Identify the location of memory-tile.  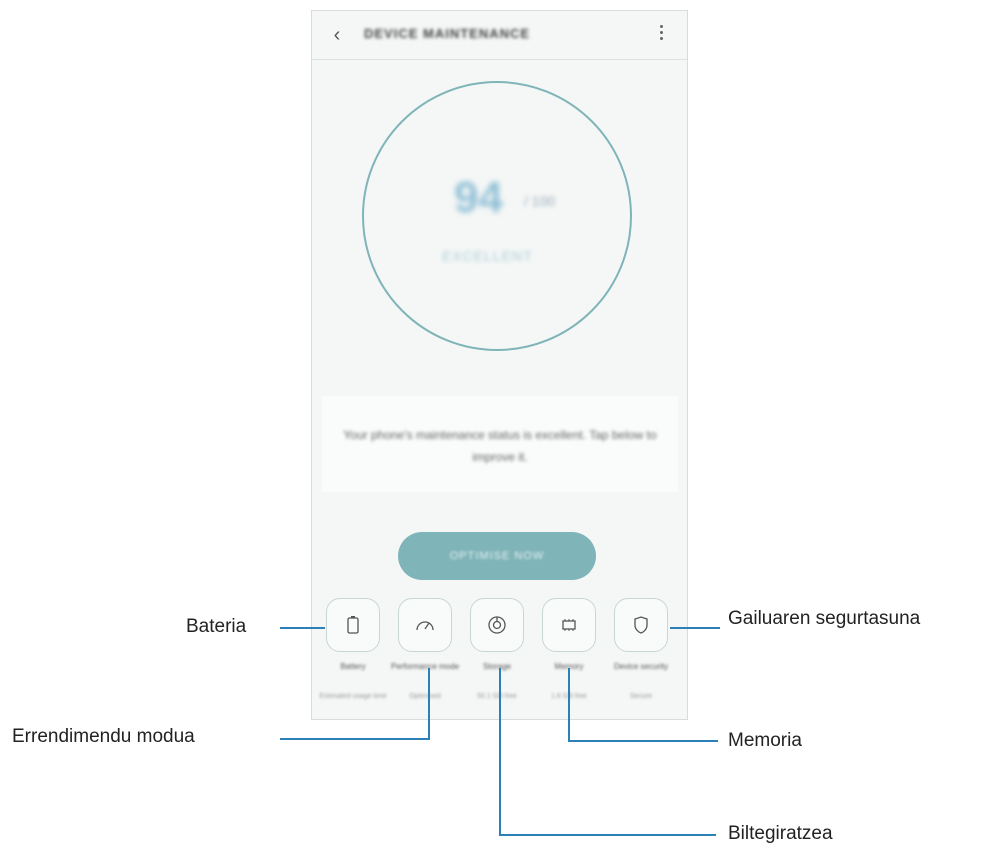
(569, 625).